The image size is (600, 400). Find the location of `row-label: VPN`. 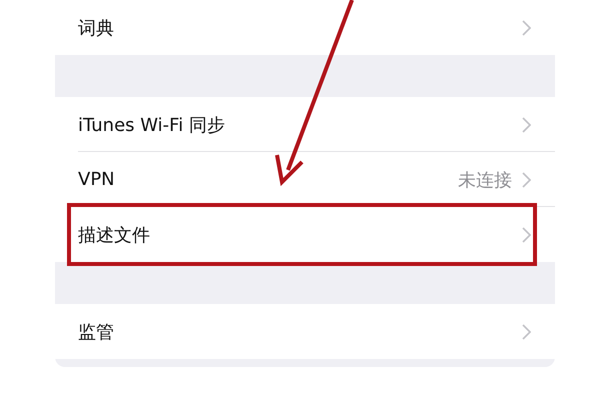

row-label: VPN is located at coordinates (97, 179).